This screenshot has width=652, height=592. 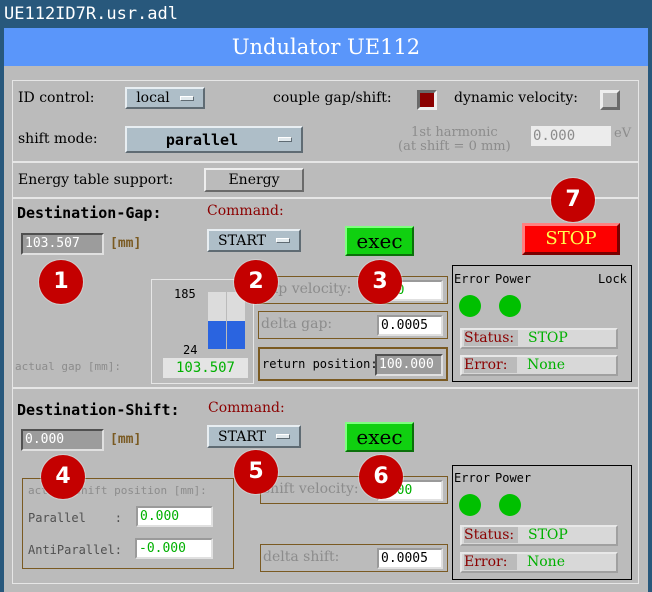 What do you see at coordinates (217, 335) in the screenshot?
I see `gap-bar-left-fill` at bounding box center [217, 335].